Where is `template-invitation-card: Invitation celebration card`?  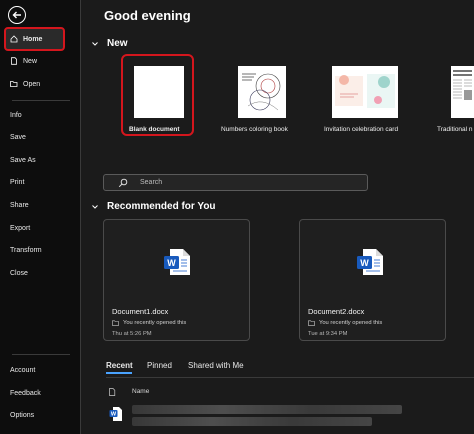 template-invitation-card: Invitation celebration card is located at coordinates (363, 99).